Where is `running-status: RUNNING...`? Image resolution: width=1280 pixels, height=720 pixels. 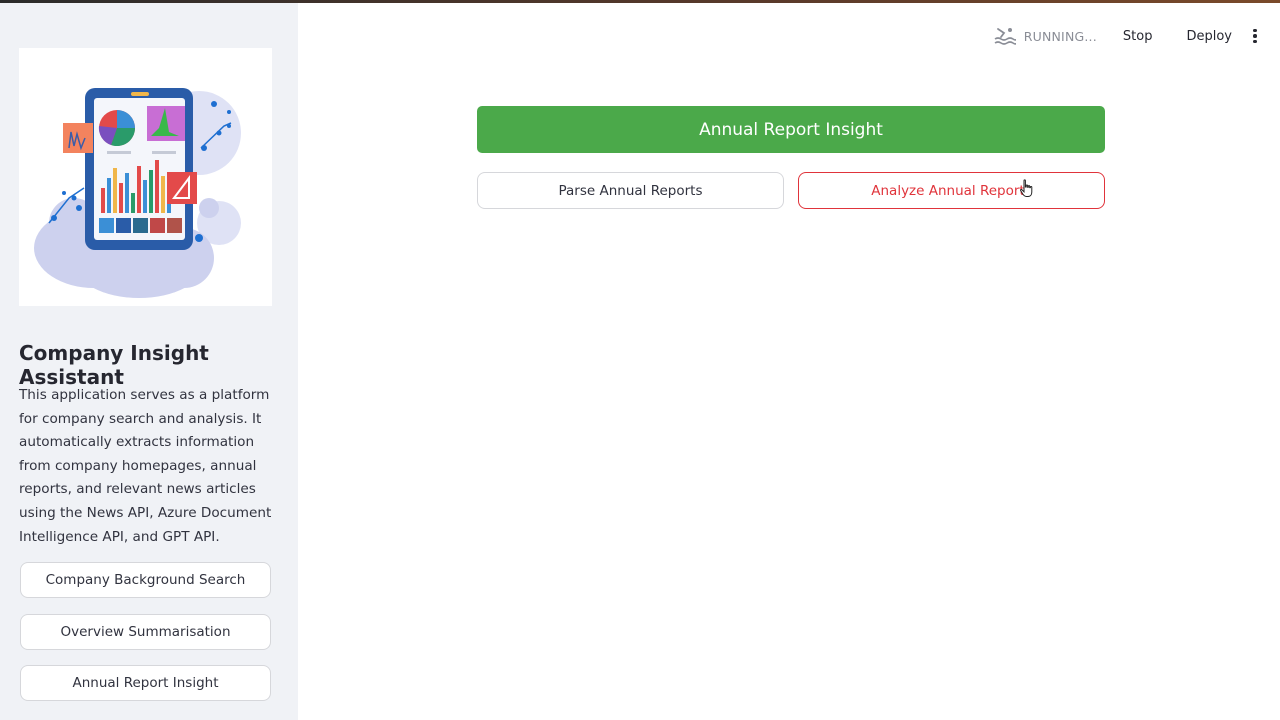 running-status: RUNNING... is located at coordinates (1045, 36).